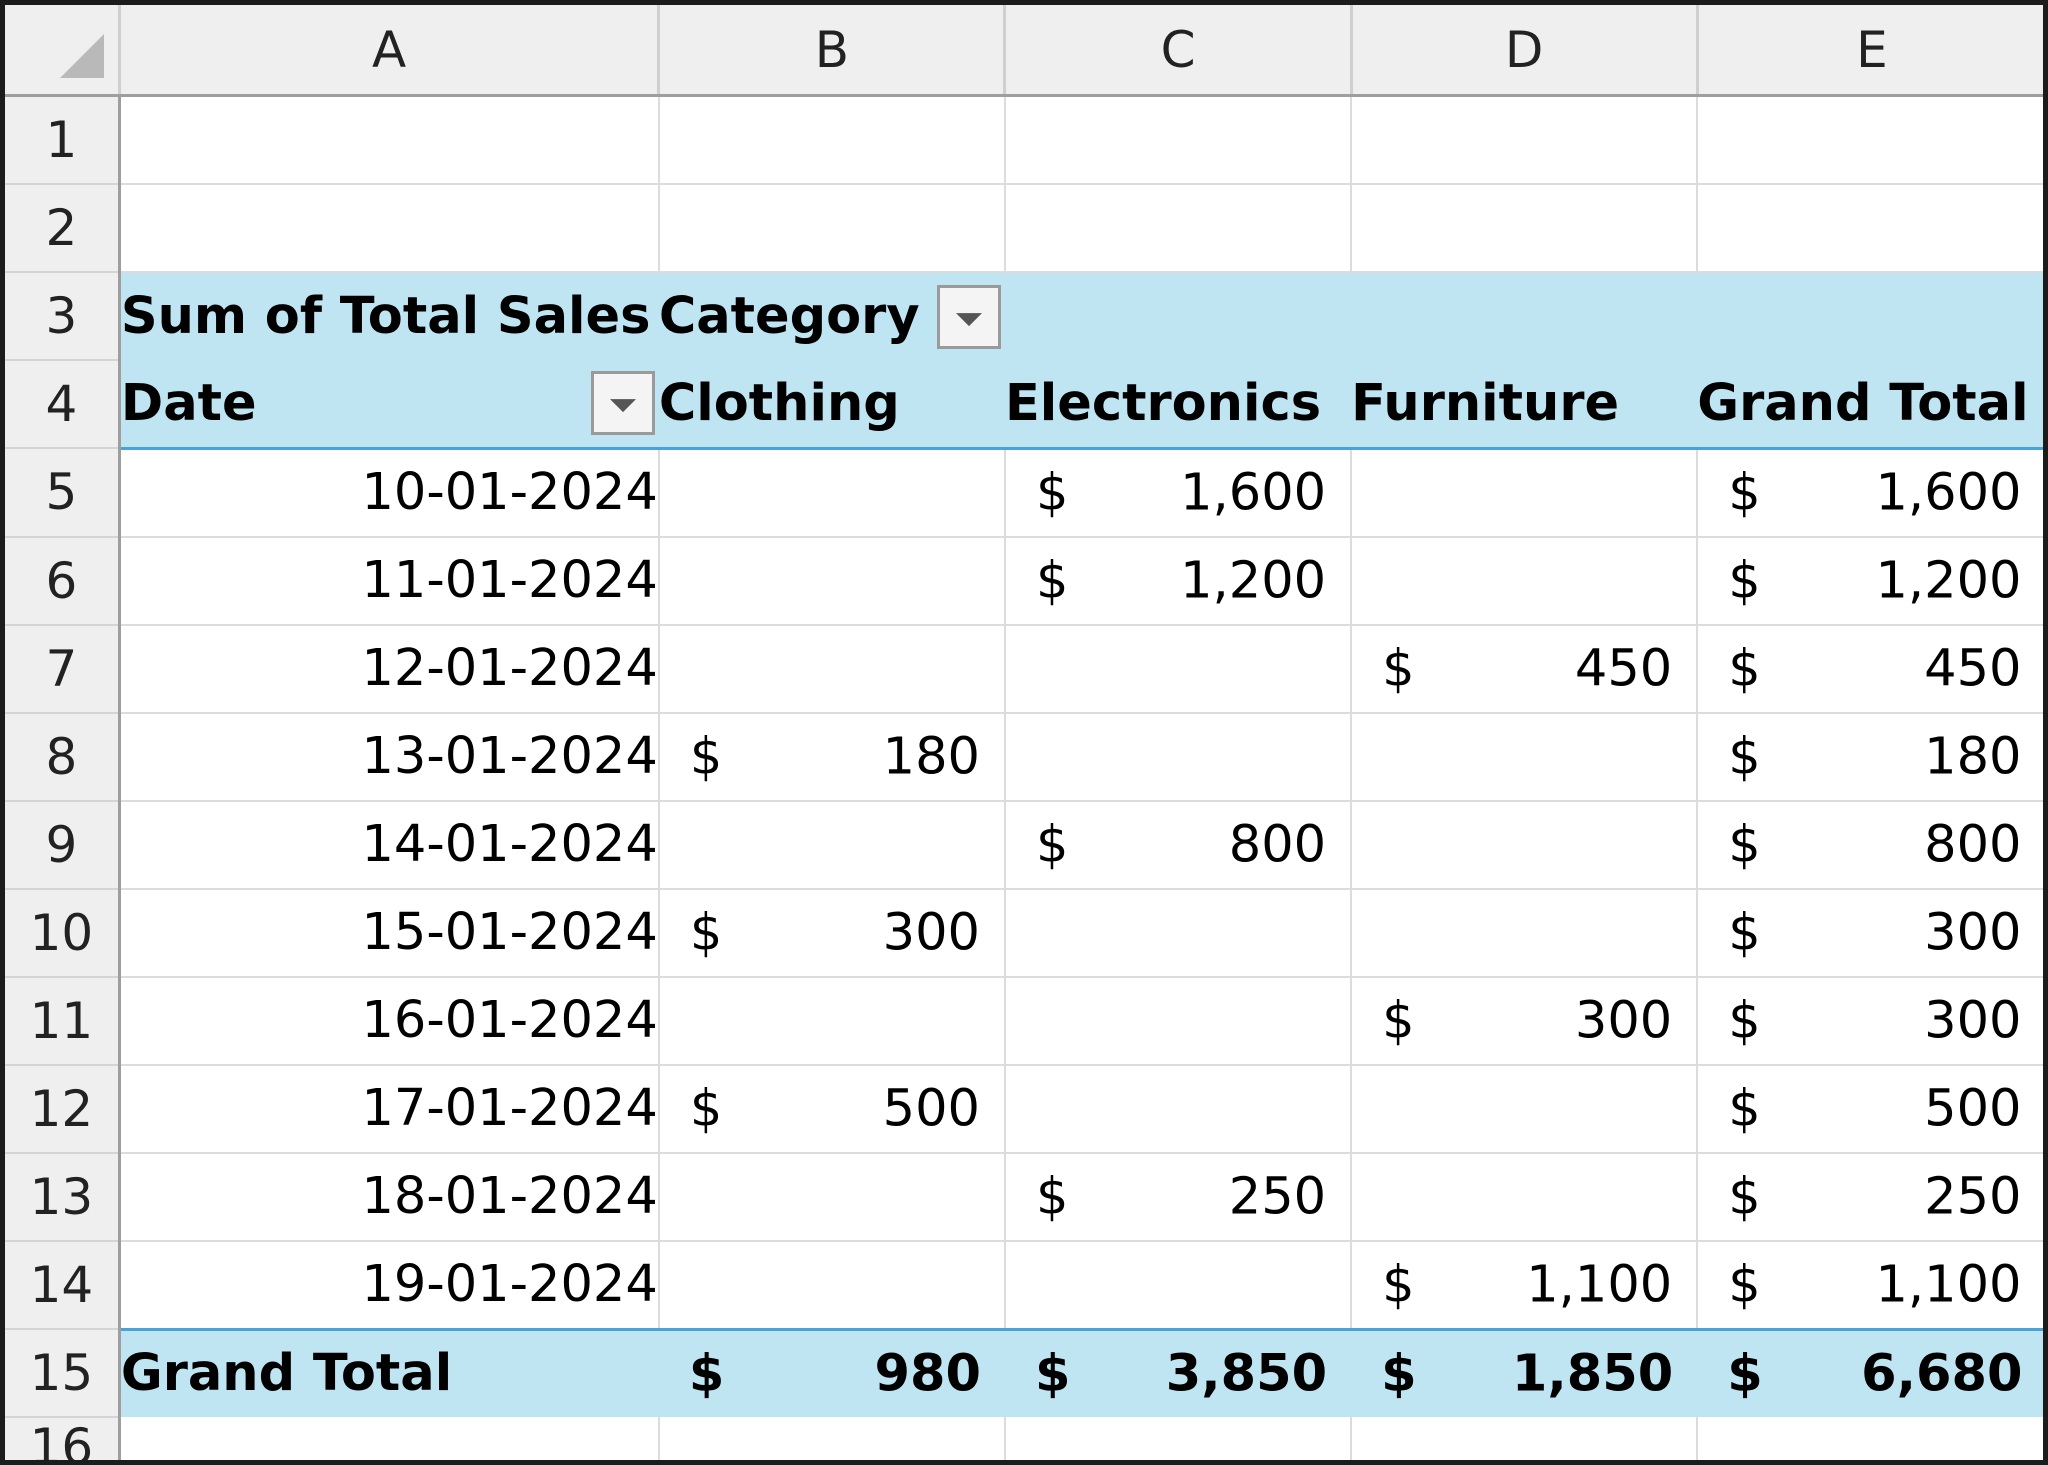 Image resolution: width=2048 pixels, height=1465 pixels. I want to click on grand-total-overall: $6,680, so click(1870, 1373).